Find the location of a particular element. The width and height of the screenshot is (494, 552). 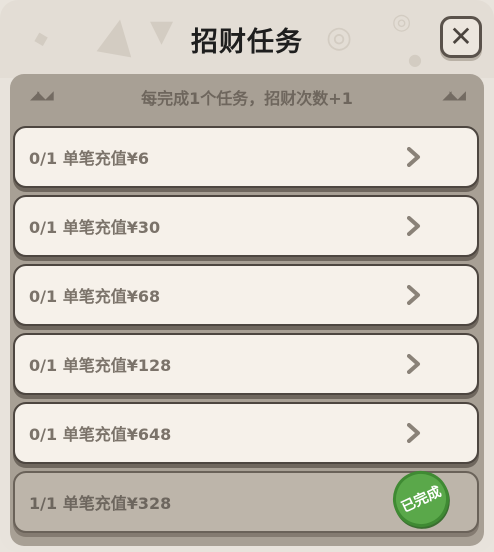

task-row: 0/1 单笔充值¥30 is located at coordinates (246, 226).